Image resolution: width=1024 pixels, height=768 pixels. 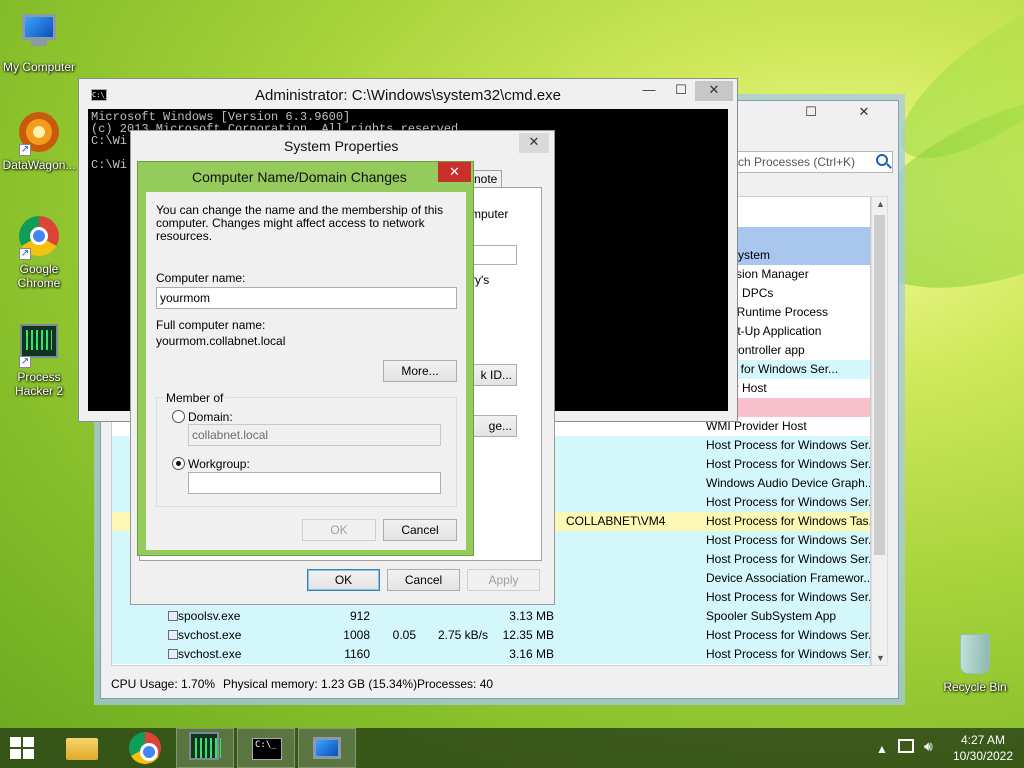 I want to click on tab-remote: note, so click(x=486, y=179).